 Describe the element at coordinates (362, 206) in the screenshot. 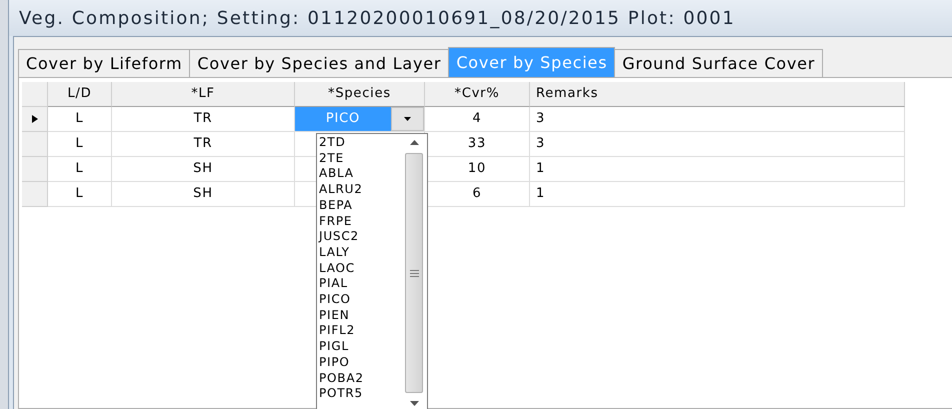

I see `dropdown-item: BEPA` at that location.